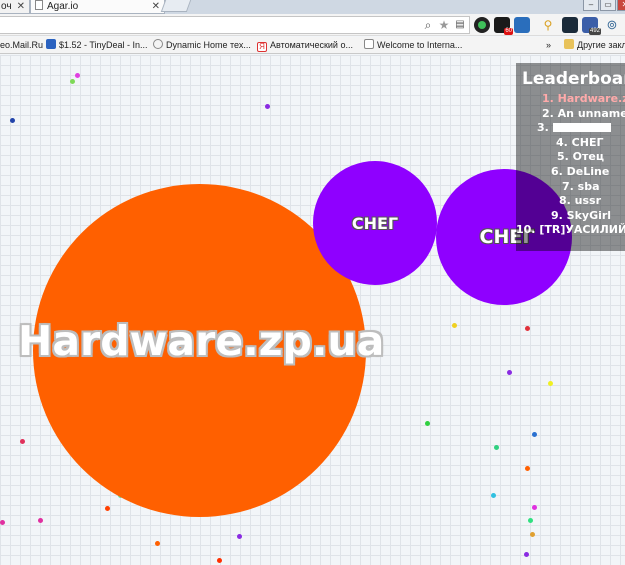 Image resolution: width=625 pixels, height=565 pixels. I want to click on extension-shield-icon: ⊚, so click(612, 25).